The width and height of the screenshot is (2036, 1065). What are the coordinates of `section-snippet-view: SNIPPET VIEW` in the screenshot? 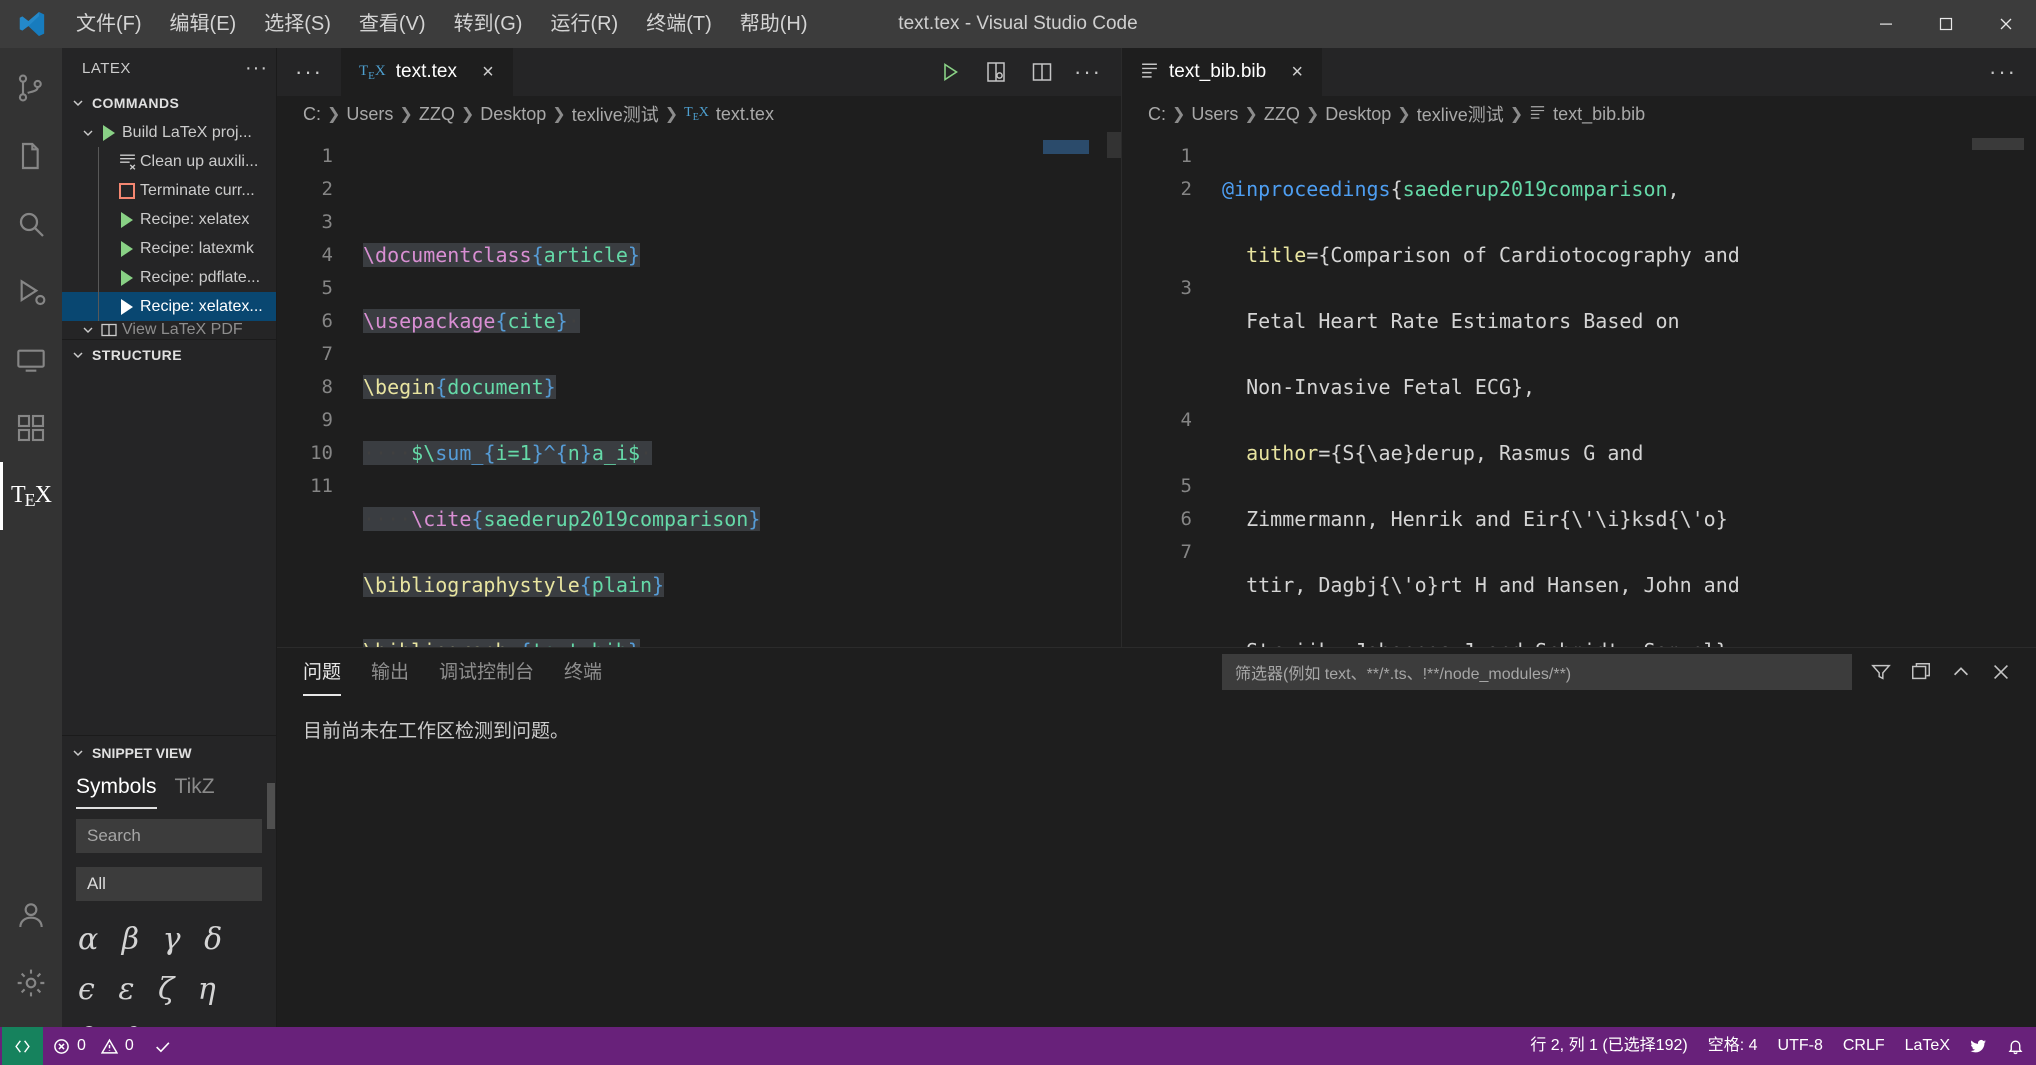 It's located at (169, 752).